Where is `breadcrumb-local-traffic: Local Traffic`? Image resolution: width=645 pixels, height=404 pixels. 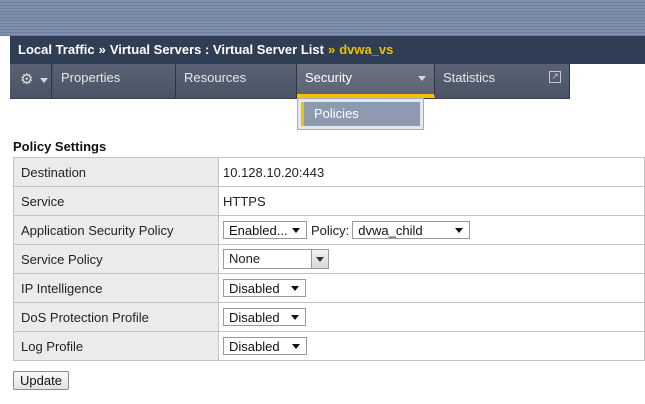 breadcrumb-local-traffic: Local Traffic is located at coordinates (56, 49).